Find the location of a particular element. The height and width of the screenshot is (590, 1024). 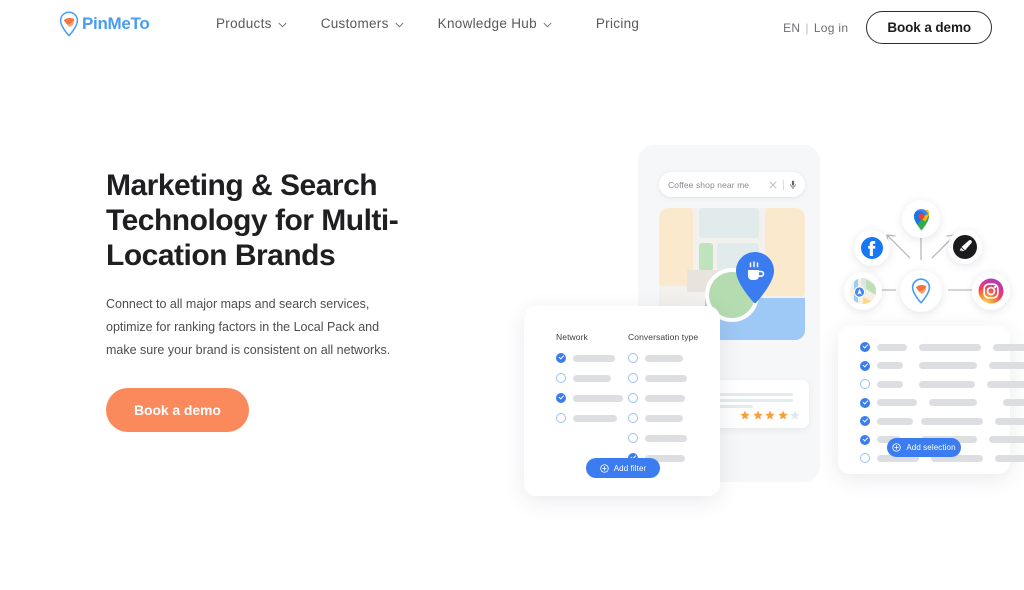

language-selector: EN is located at coordinates (791, 28).